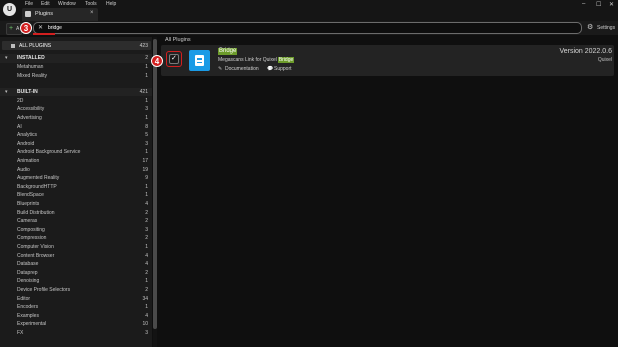 The height and width of the screenshot is (347, 618). Describe the element at coordinates (76, 324) in the screenshot. I see `sidebar-item-experimental: Experimental 10` at that location.